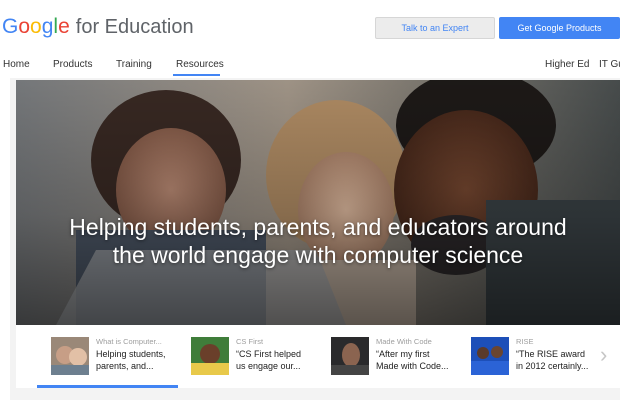  I want to click on chevron-right-icon: ›, so click(603, 355).